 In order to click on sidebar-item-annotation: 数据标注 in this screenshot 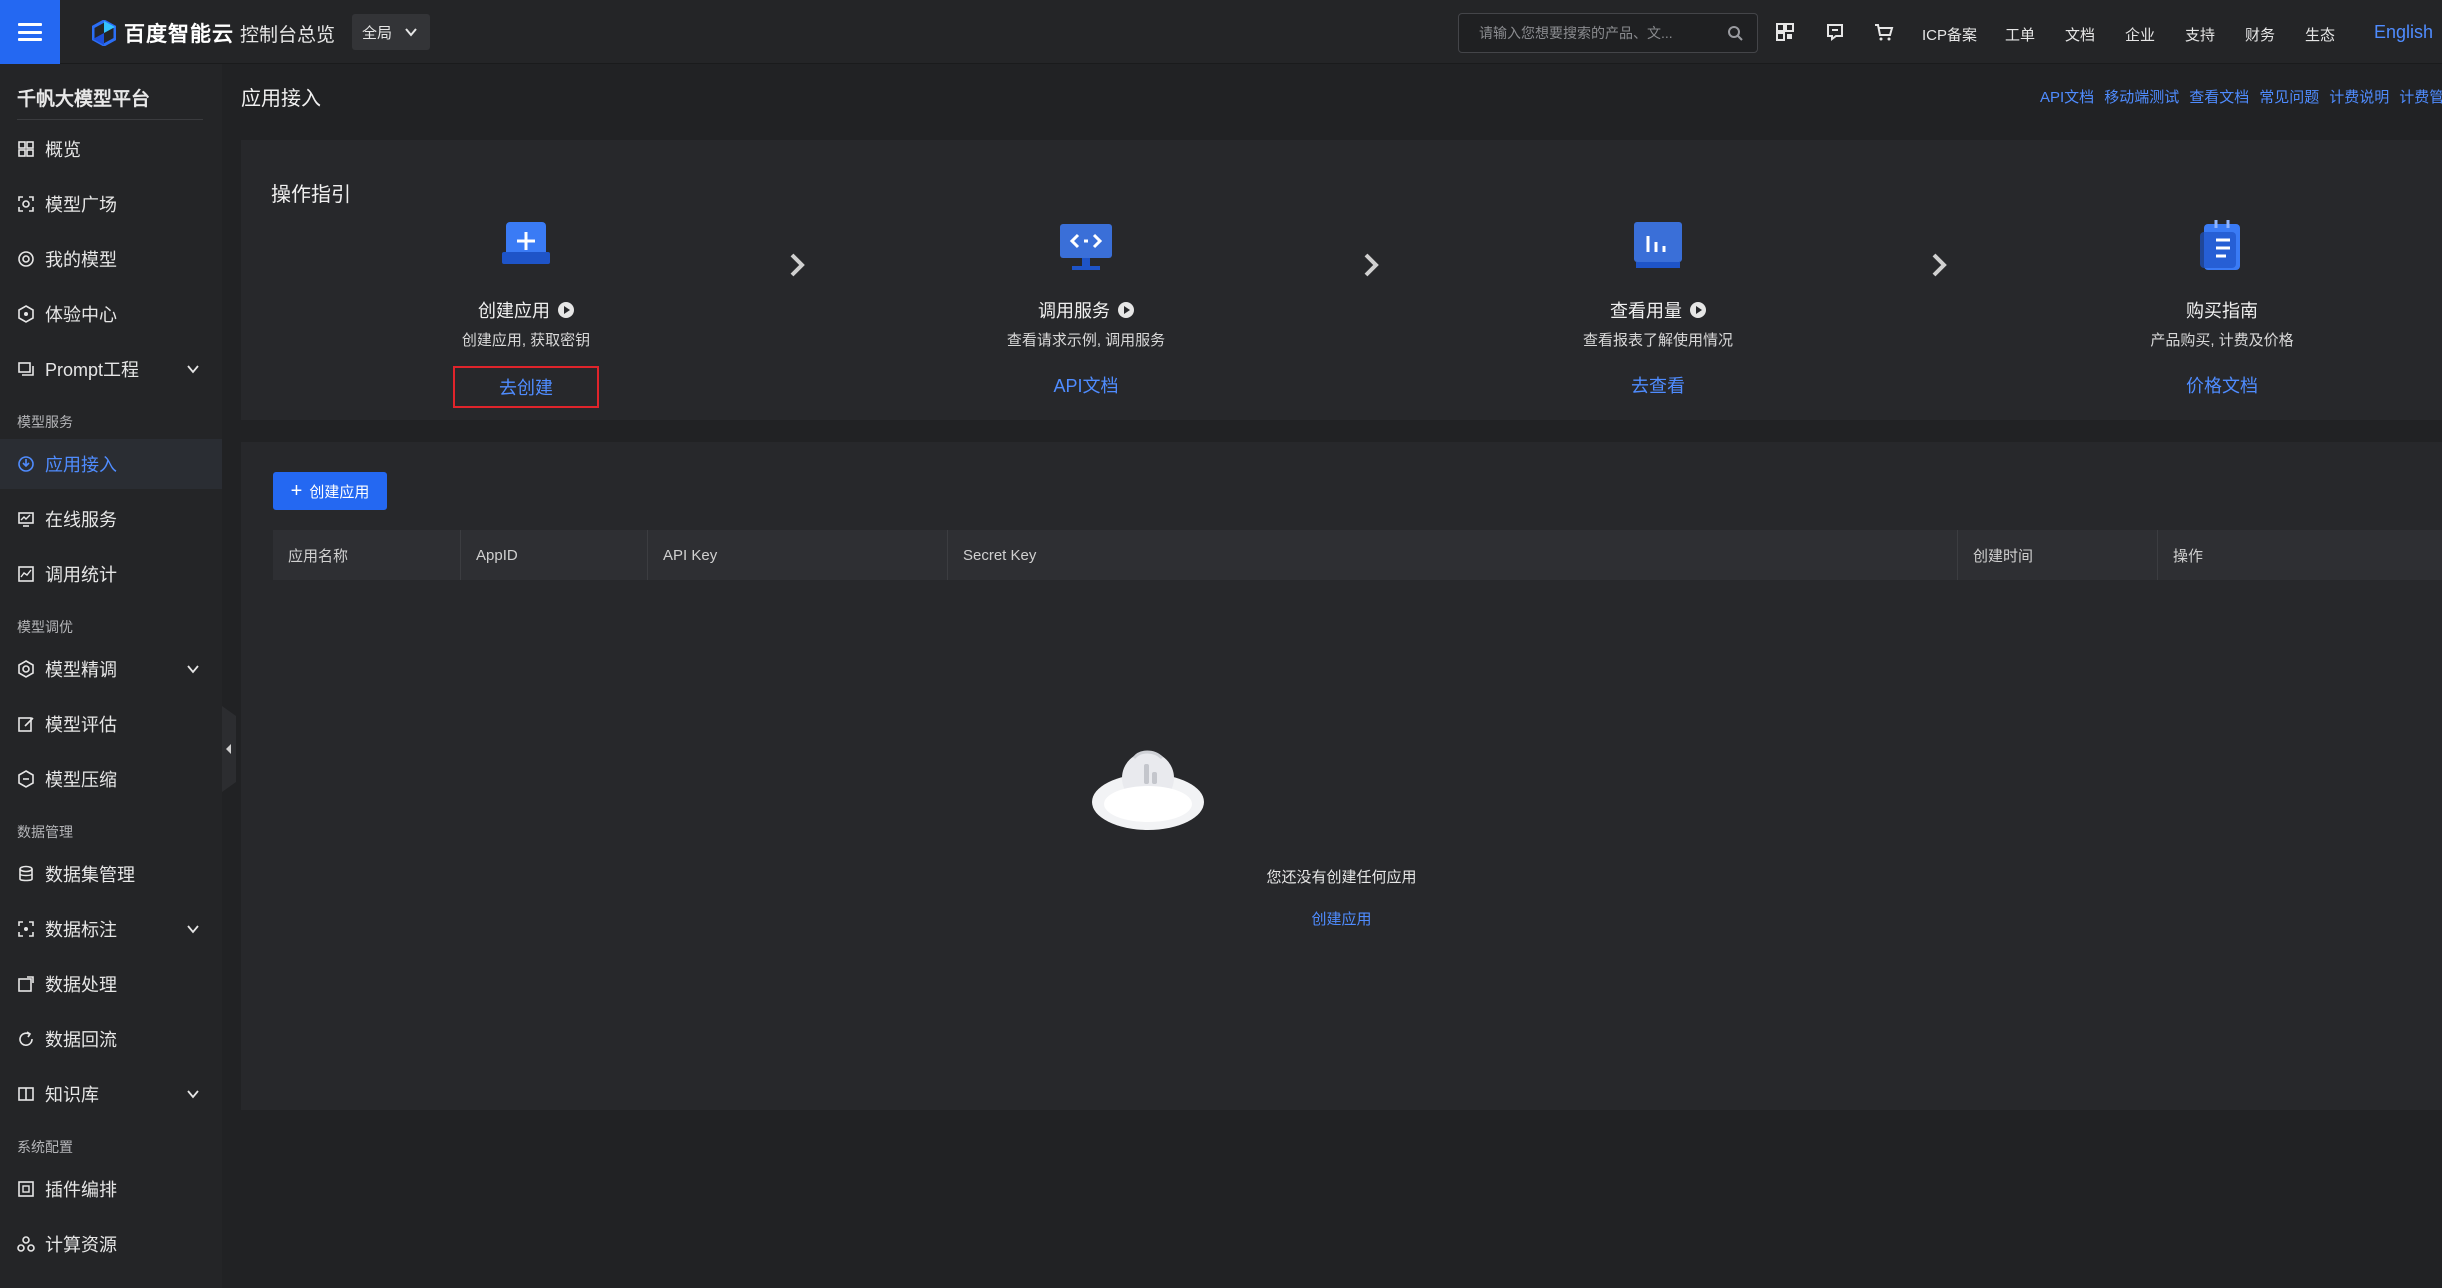, I will do `click(111, 929)`.